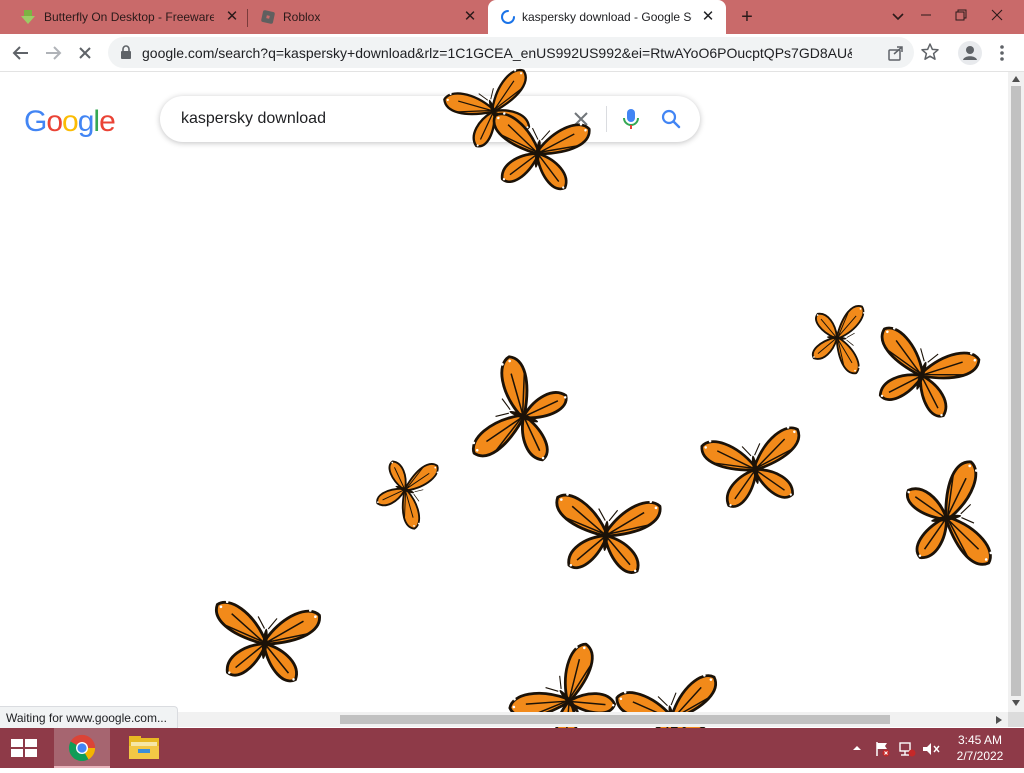 The height and width of the screenshot is (773, 1024). Describe the element at coordinates (85, 53) in the screenshot. I see `stop-loading-icon` at that location.